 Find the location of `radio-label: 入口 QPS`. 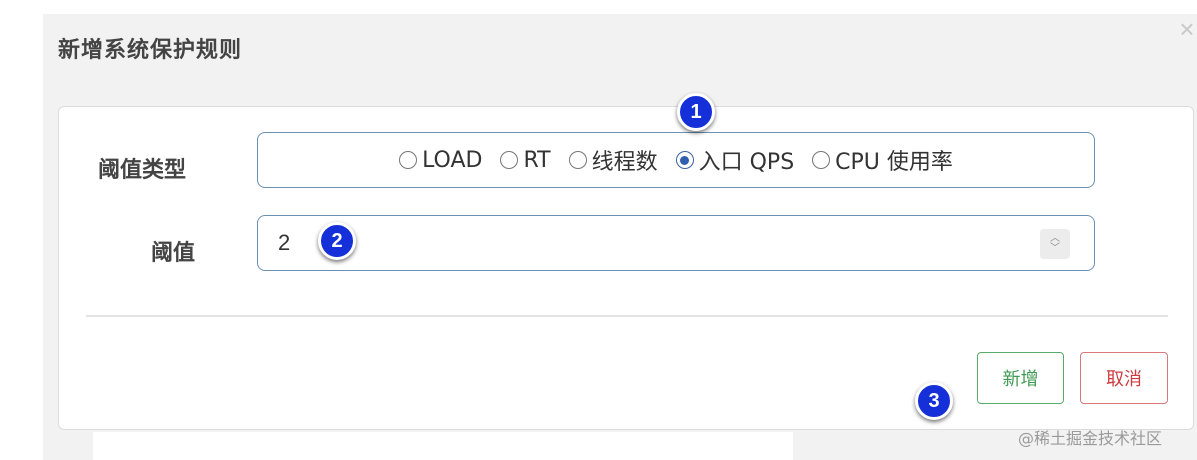

radio-label: 入口 QPS is located at coordinates (746, 162).